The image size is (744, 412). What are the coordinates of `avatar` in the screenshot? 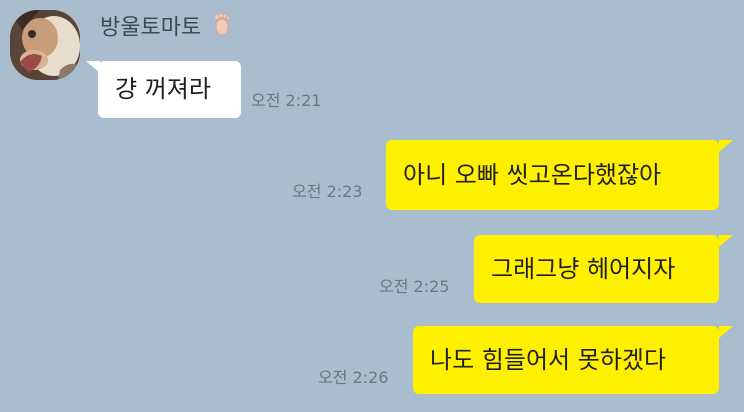 It's located at (45, 45).